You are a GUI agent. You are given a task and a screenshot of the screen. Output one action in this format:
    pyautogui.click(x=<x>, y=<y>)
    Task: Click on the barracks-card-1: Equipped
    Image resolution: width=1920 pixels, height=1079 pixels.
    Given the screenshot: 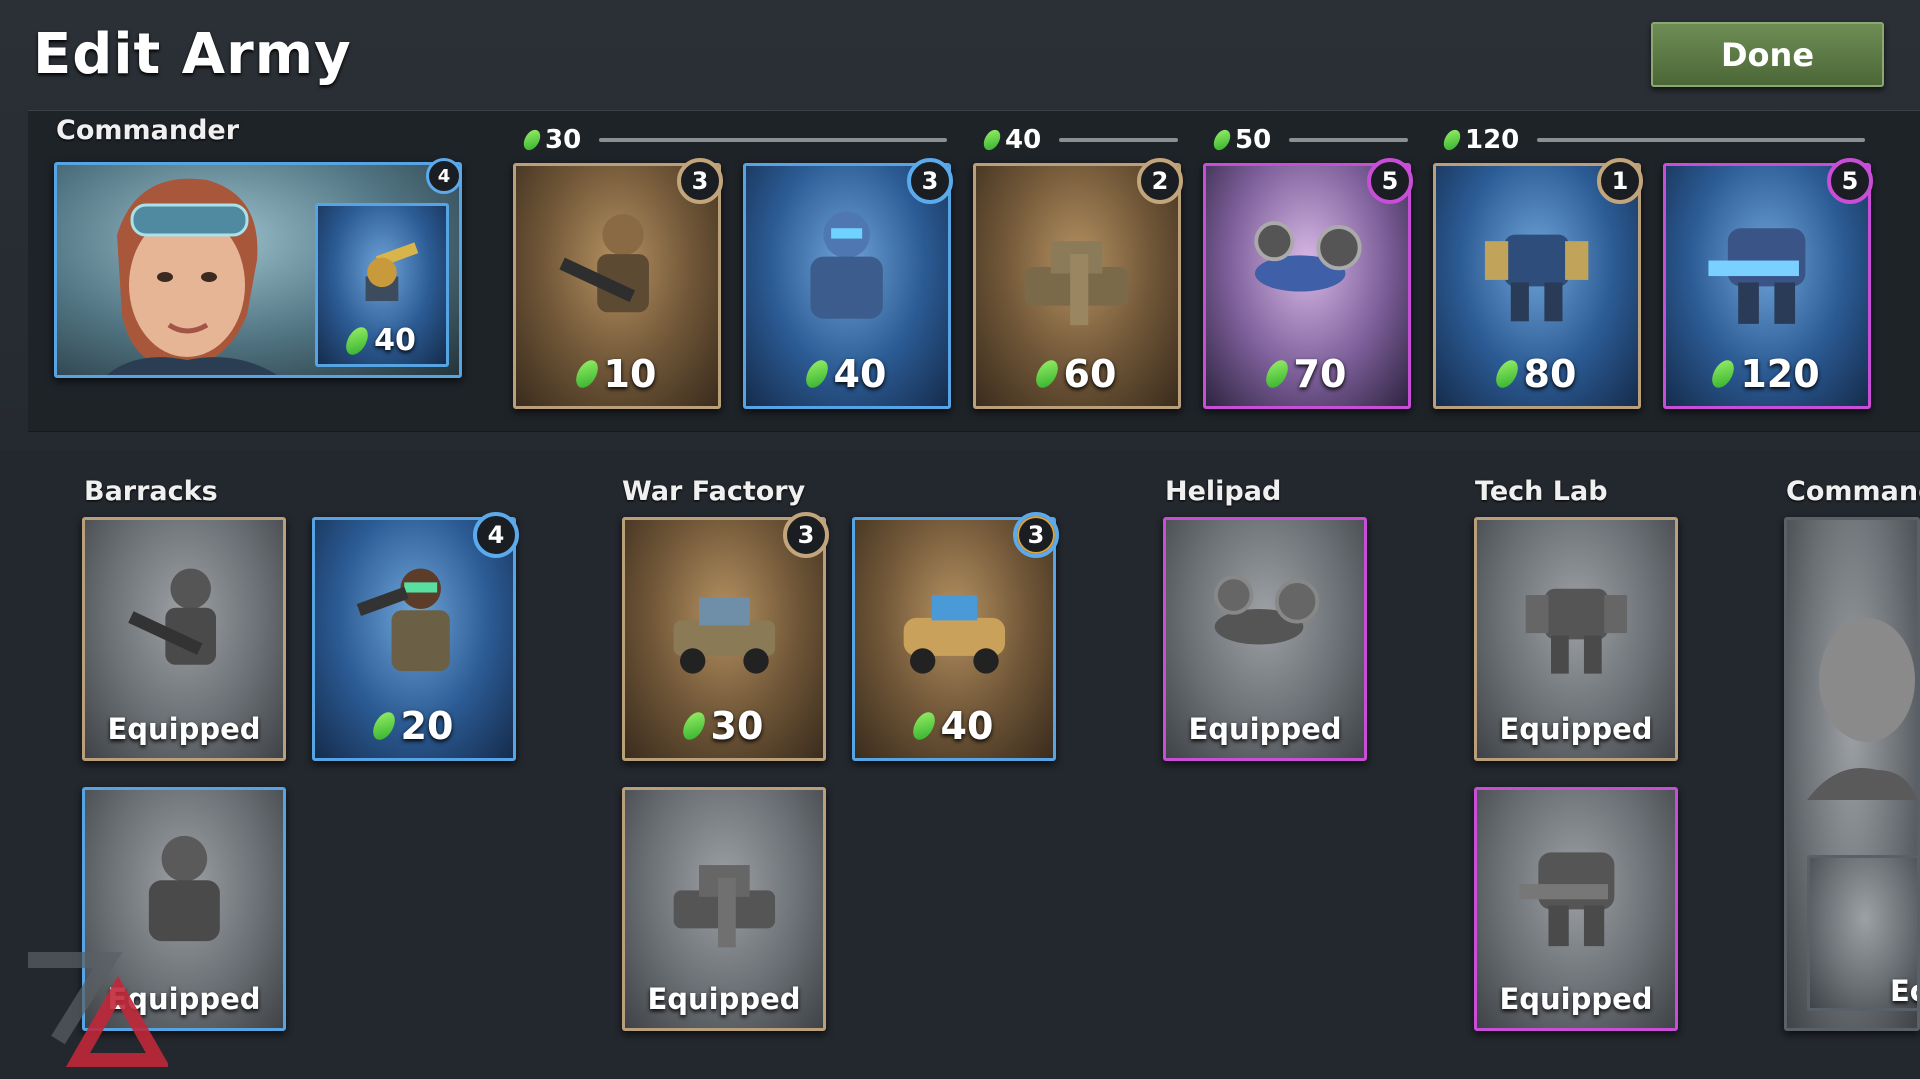 What is the action you would take?
    pyautogui.click(x=184, y=639)
    